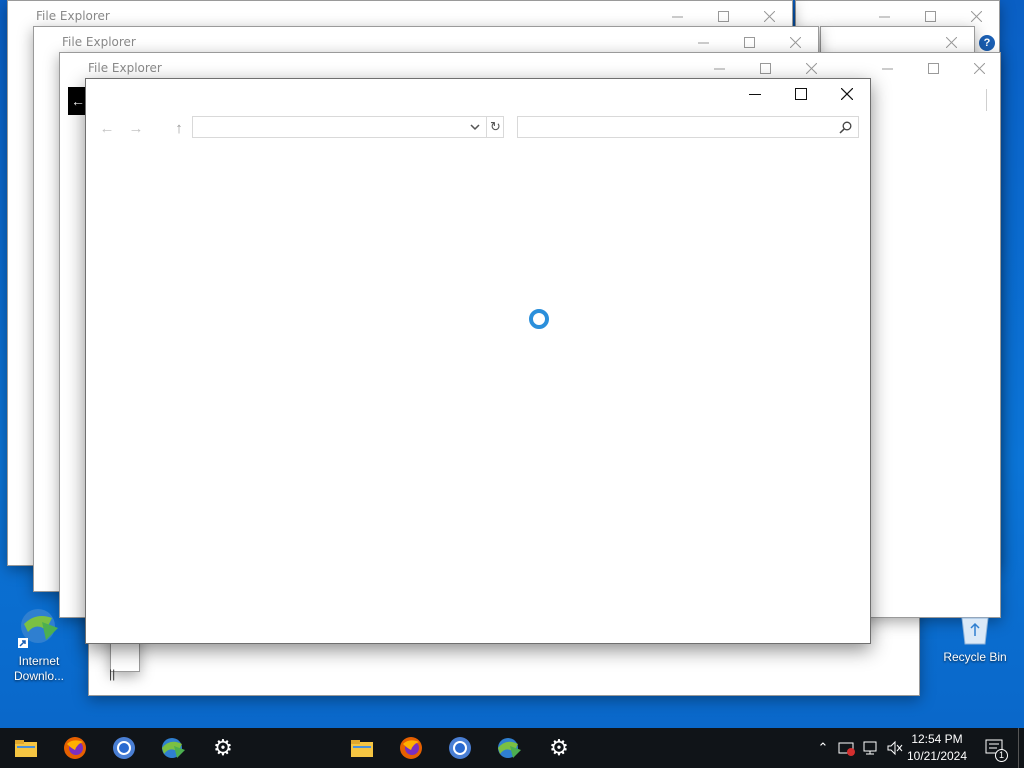 This screenshot has height=768, width=1024. Describe the element at coordinates (39, 661) in the screenshot. I see `desktop-icon-label-line1: Internet` at that location.